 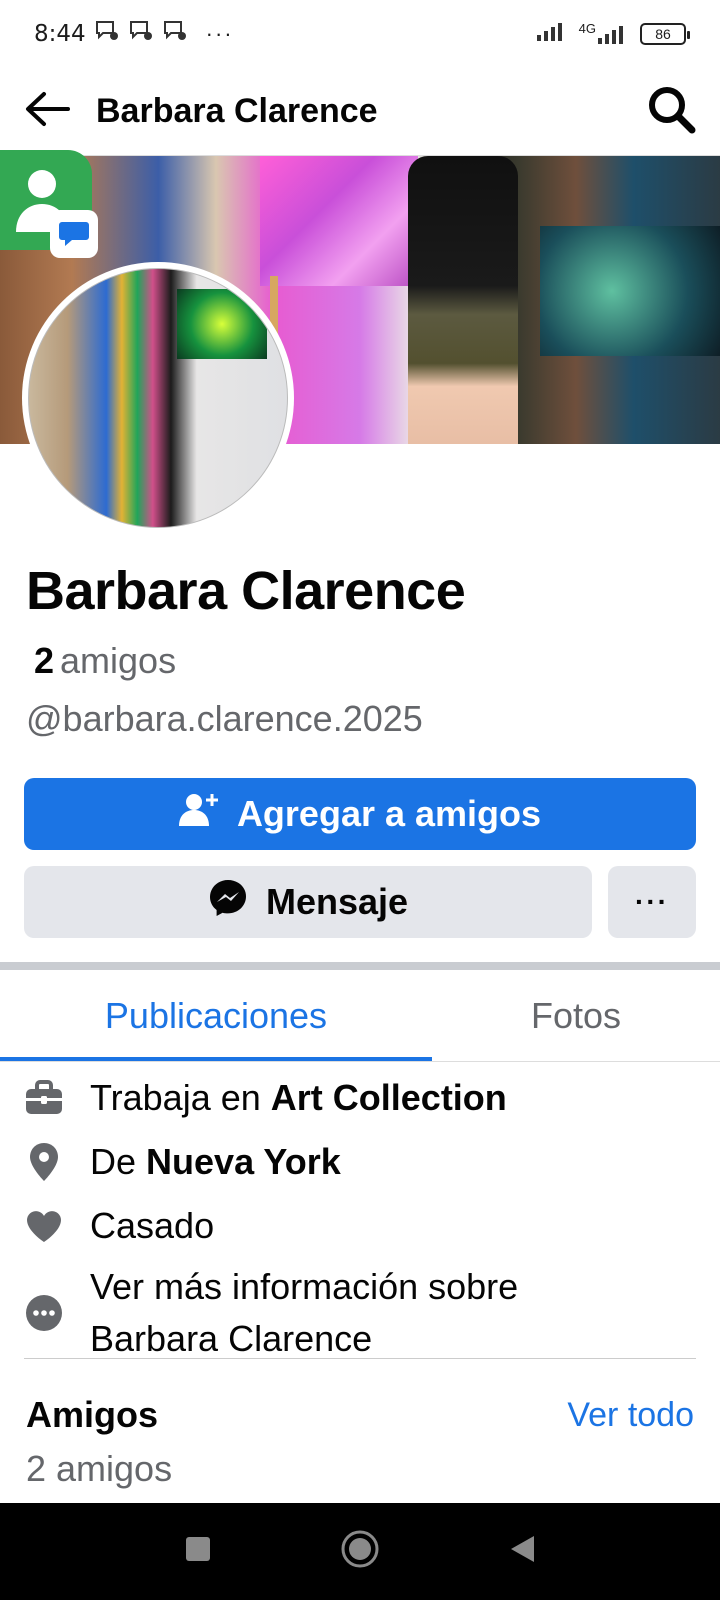 I want to click on profile-tabs: Publicaciones Fotos, so click(x=360, y=1016).